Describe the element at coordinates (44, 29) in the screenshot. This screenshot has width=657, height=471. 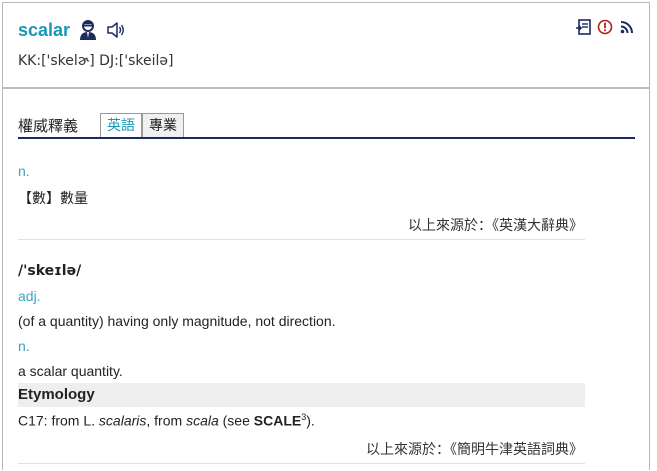
I see `headword: scalar` at that location.